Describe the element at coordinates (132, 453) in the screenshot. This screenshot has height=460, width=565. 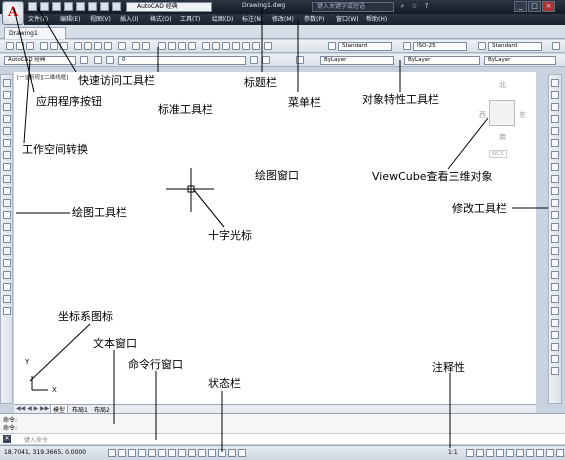
I see `ortho-icon` at that location.